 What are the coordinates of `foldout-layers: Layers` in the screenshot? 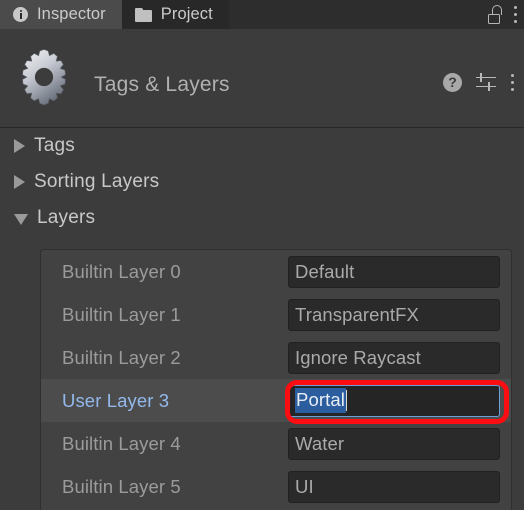 It's located at (262, 218).